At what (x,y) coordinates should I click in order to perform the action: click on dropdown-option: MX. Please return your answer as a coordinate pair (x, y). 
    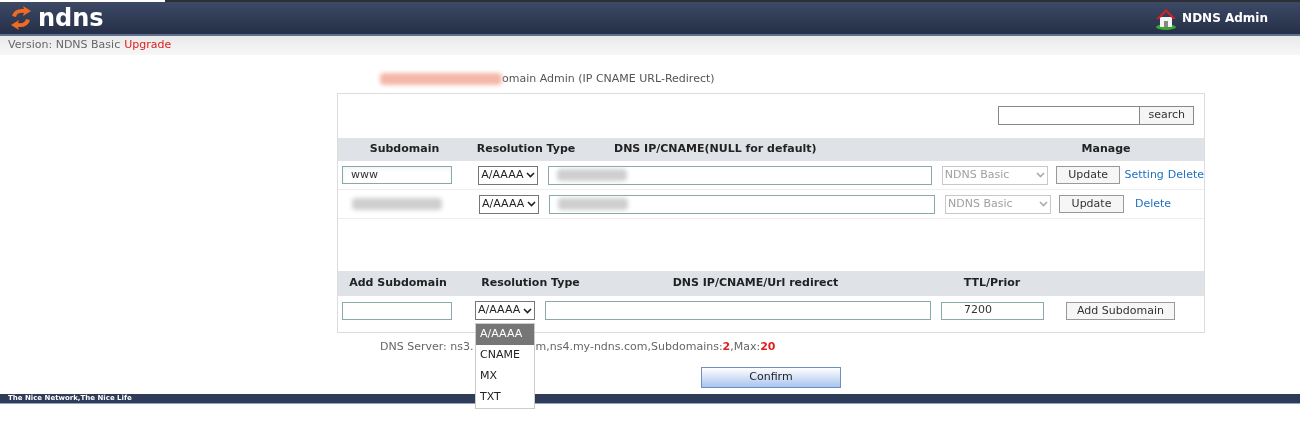
    Looking at the image, I should click on (505, 376).